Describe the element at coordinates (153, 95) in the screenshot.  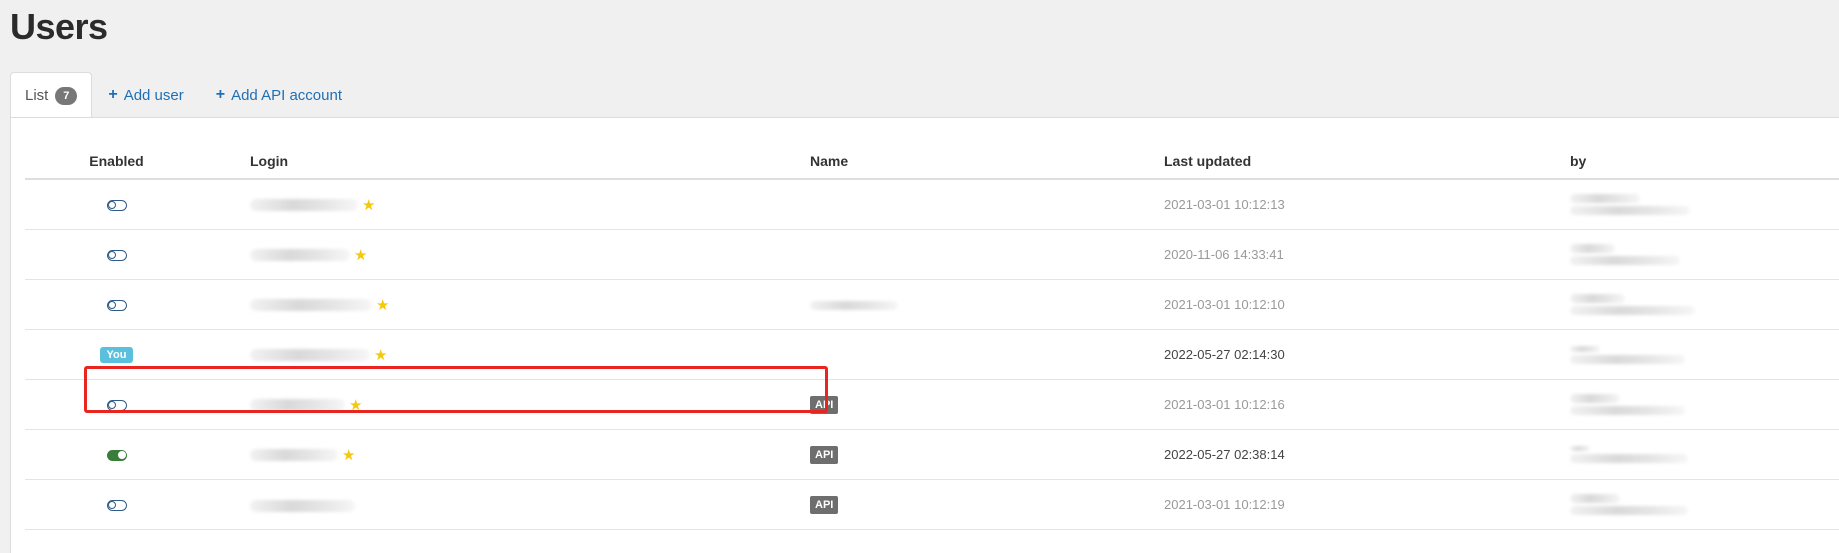
I see `tab-add-user-label: Add user` at that location.